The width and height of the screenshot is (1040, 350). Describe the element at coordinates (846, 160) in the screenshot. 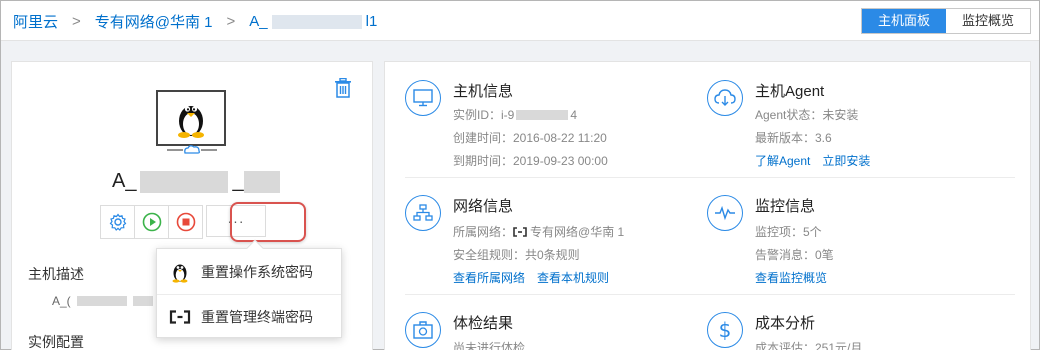

I see `install-agent-link: 立即安装` at that location.